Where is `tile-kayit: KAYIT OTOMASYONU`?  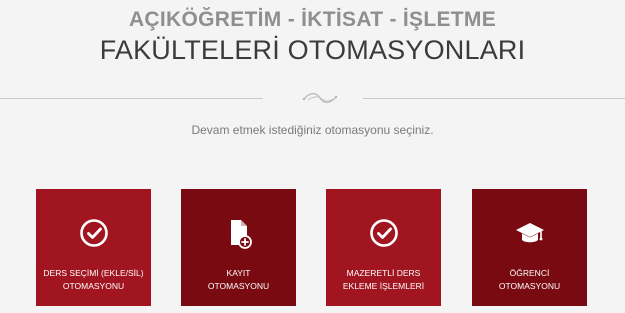 tile-kayit: KAYIT OTOMASYONU is located at coordinates (238, 247).